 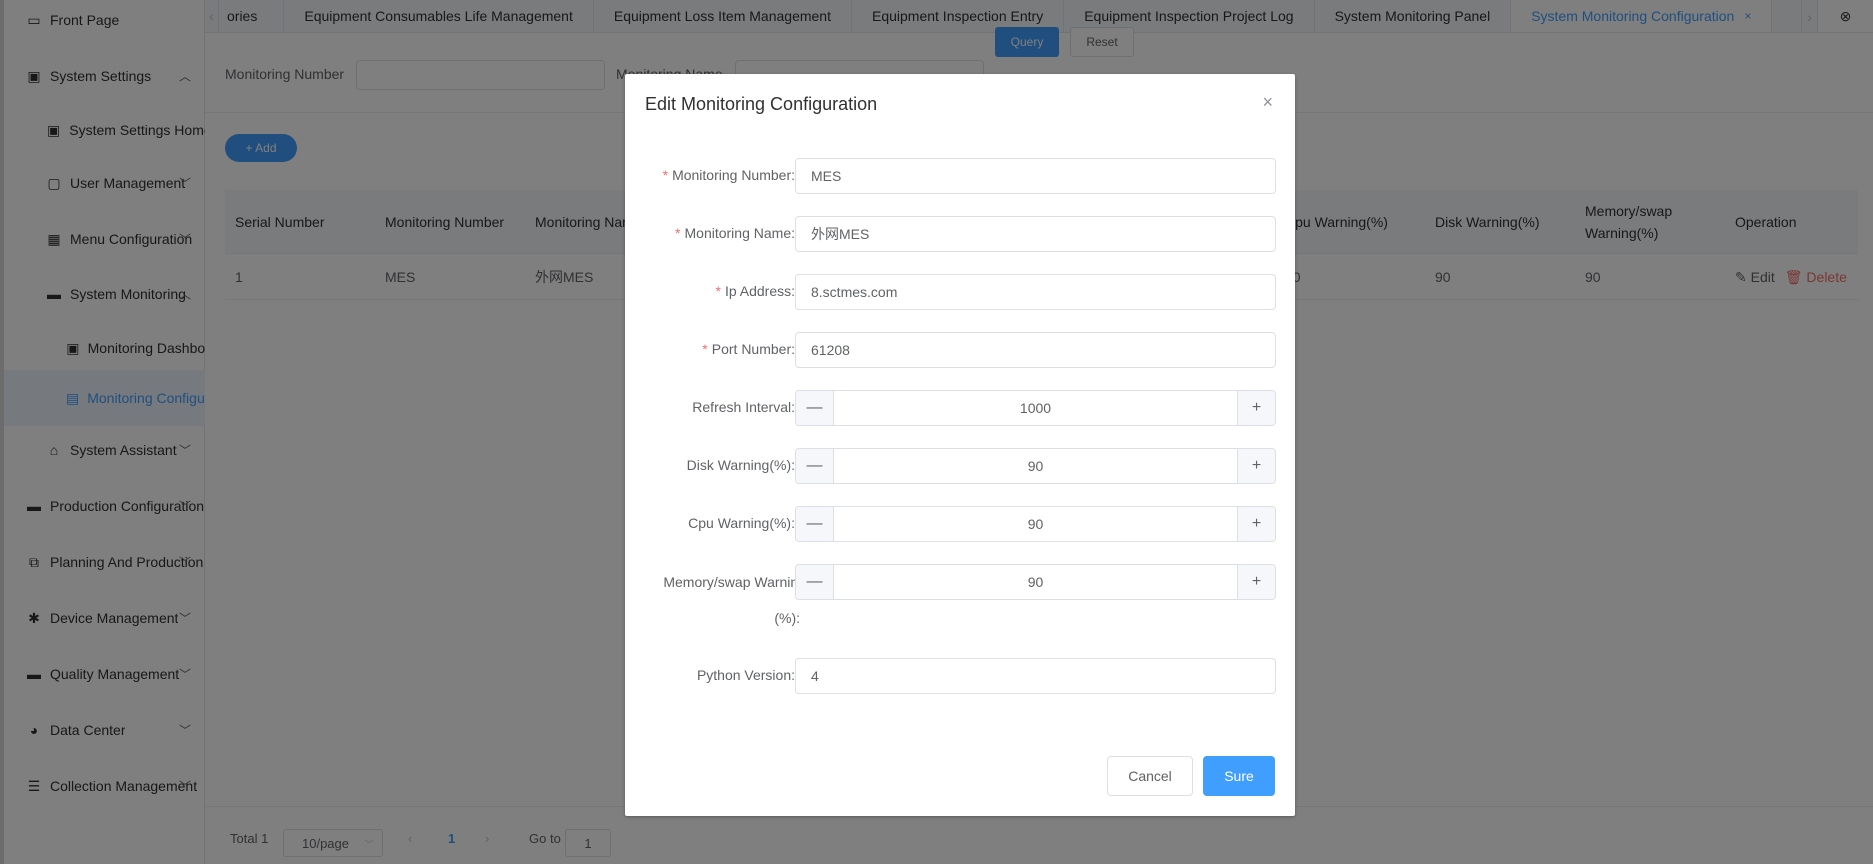 What do you see at coordinates (741, 523) in the screenshot?
I see `cpu-warning-label: Cpu Warning(%):` at bounding box center [741, 523].